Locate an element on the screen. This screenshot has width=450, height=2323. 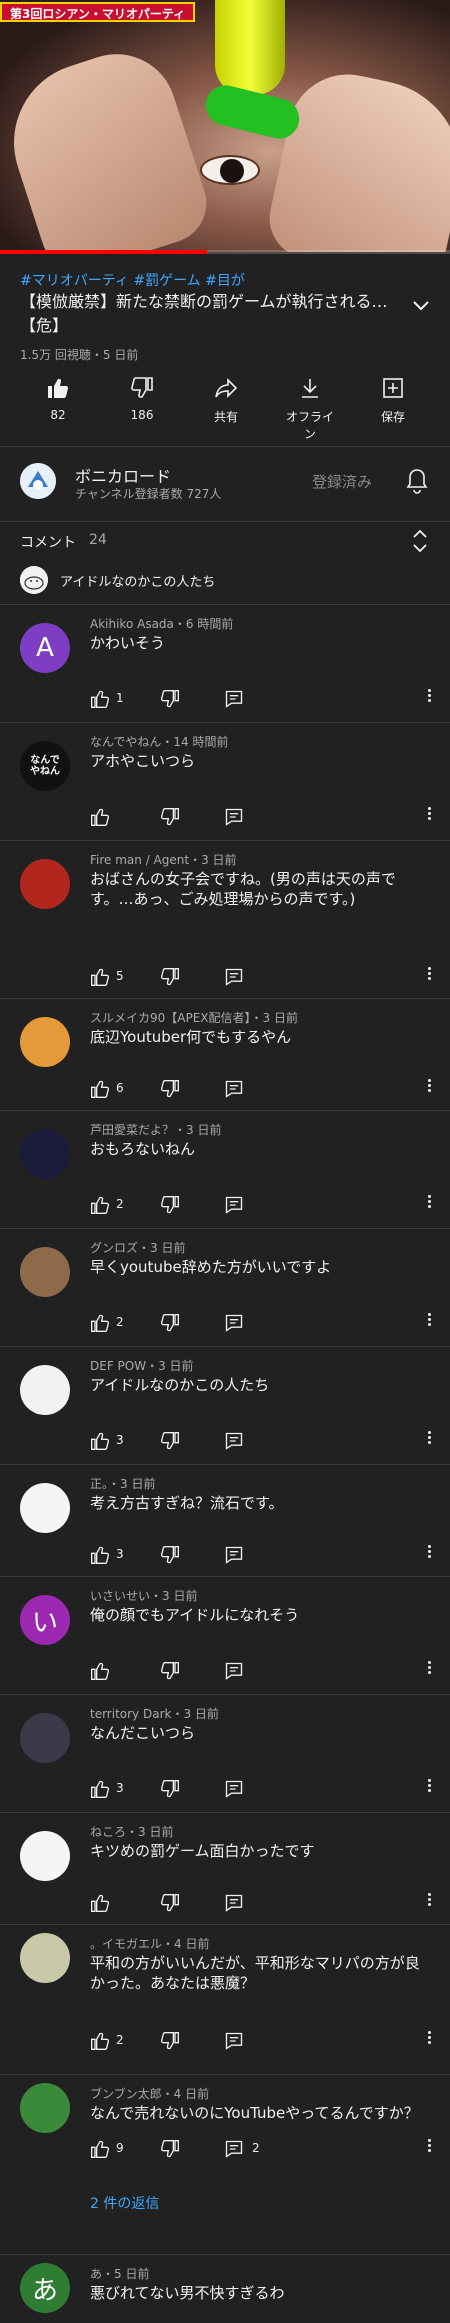
expand-sort-icon is located at coordinates (420, 543).